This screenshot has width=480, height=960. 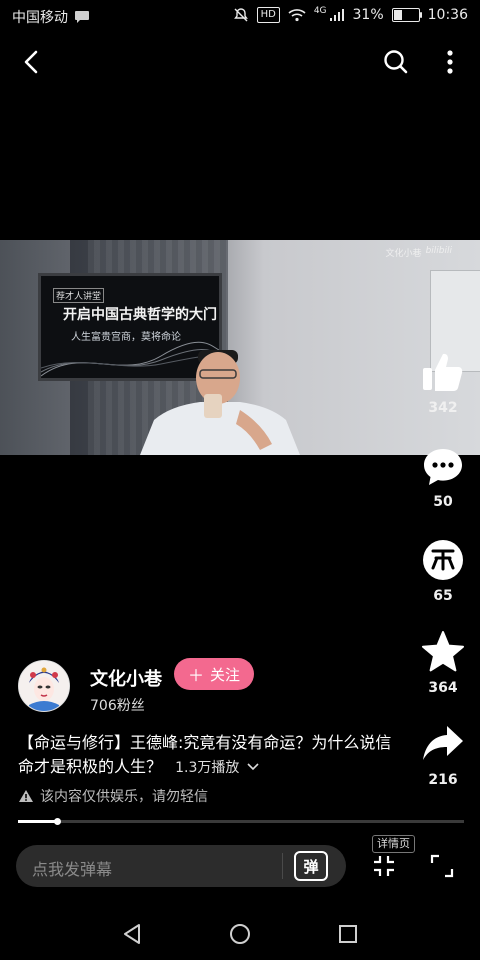 What do you see at coordinates (443, 688) in the screenshot?
I see `favorite-count: 364` at bounding box center [443, 688].